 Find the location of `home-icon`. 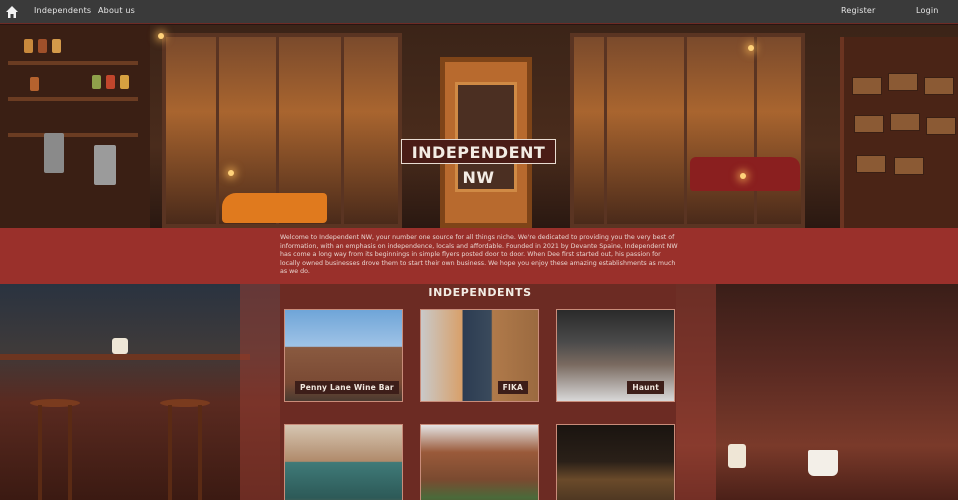

home-icon is located at coordinates (12, 12).